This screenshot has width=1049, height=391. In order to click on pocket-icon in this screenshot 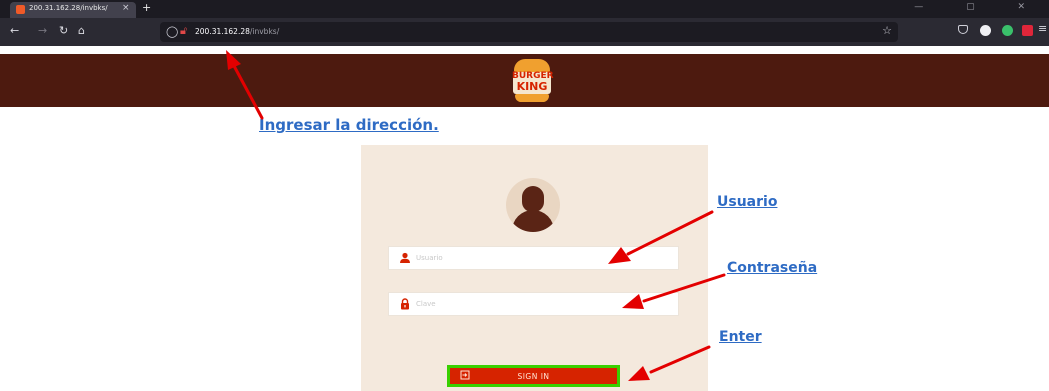, I will do `click(963, 29)`.